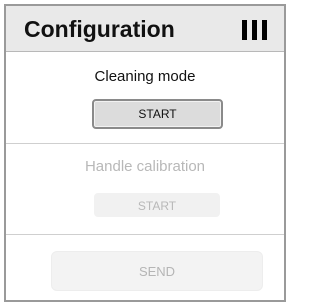  Describe the element at coordinates (145, 76) in the screenshot. I see `cleaning-mode-label: Cleaning mode` at that location.